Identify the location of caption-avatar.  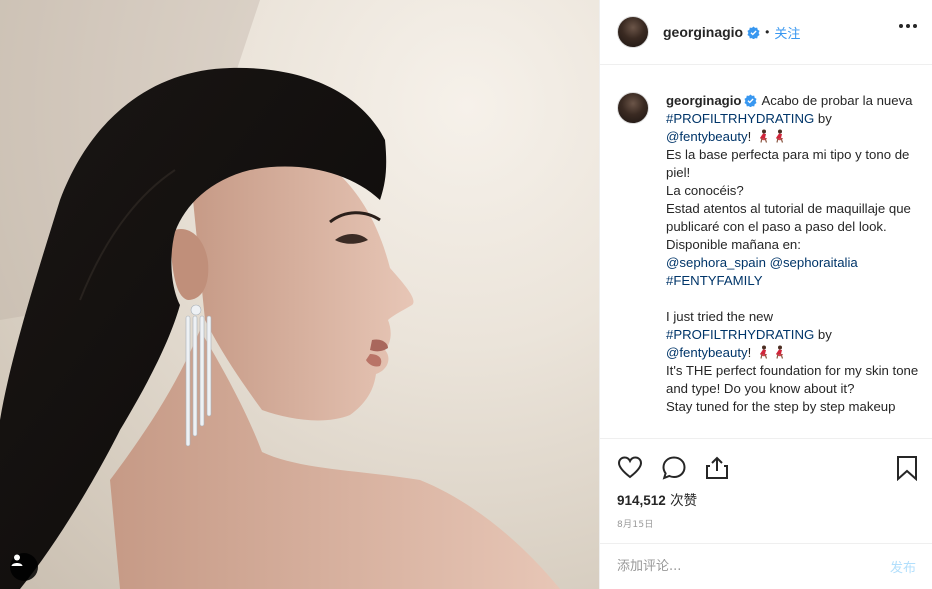
(633, 108).